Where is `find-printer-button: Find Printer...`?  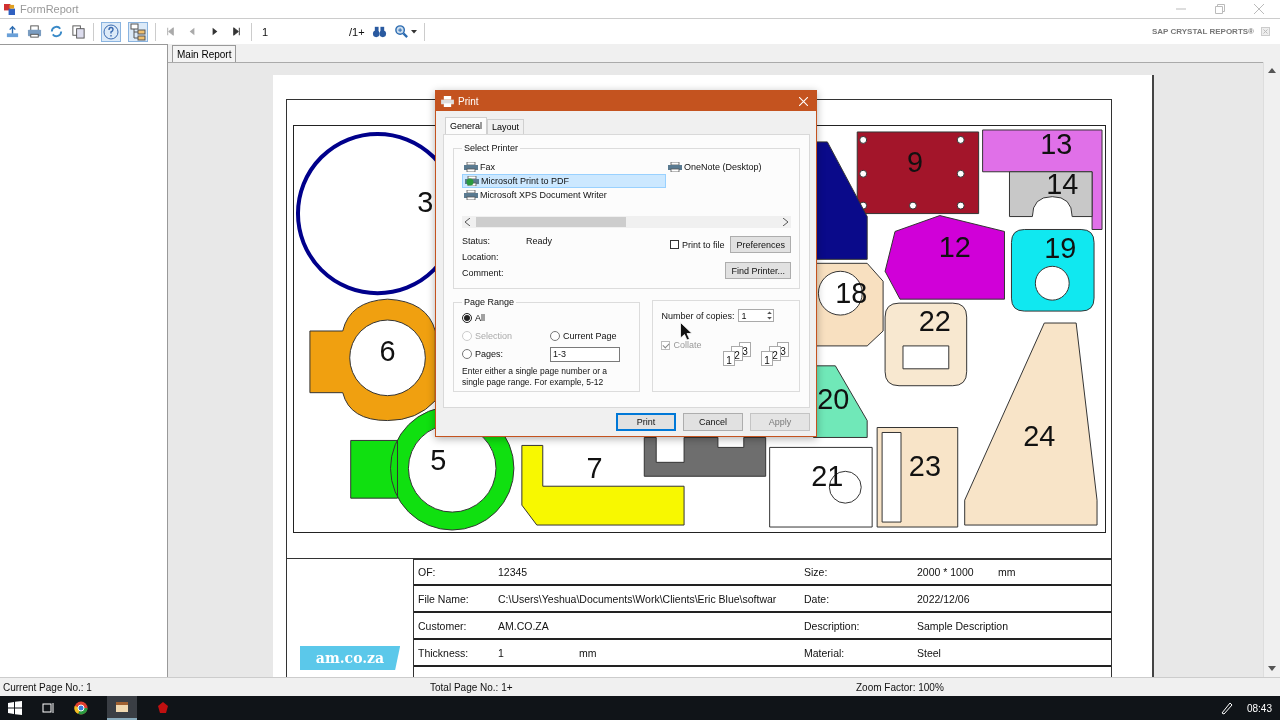
find-printer-button: Find Printer... is located at coordinates (758, 270).